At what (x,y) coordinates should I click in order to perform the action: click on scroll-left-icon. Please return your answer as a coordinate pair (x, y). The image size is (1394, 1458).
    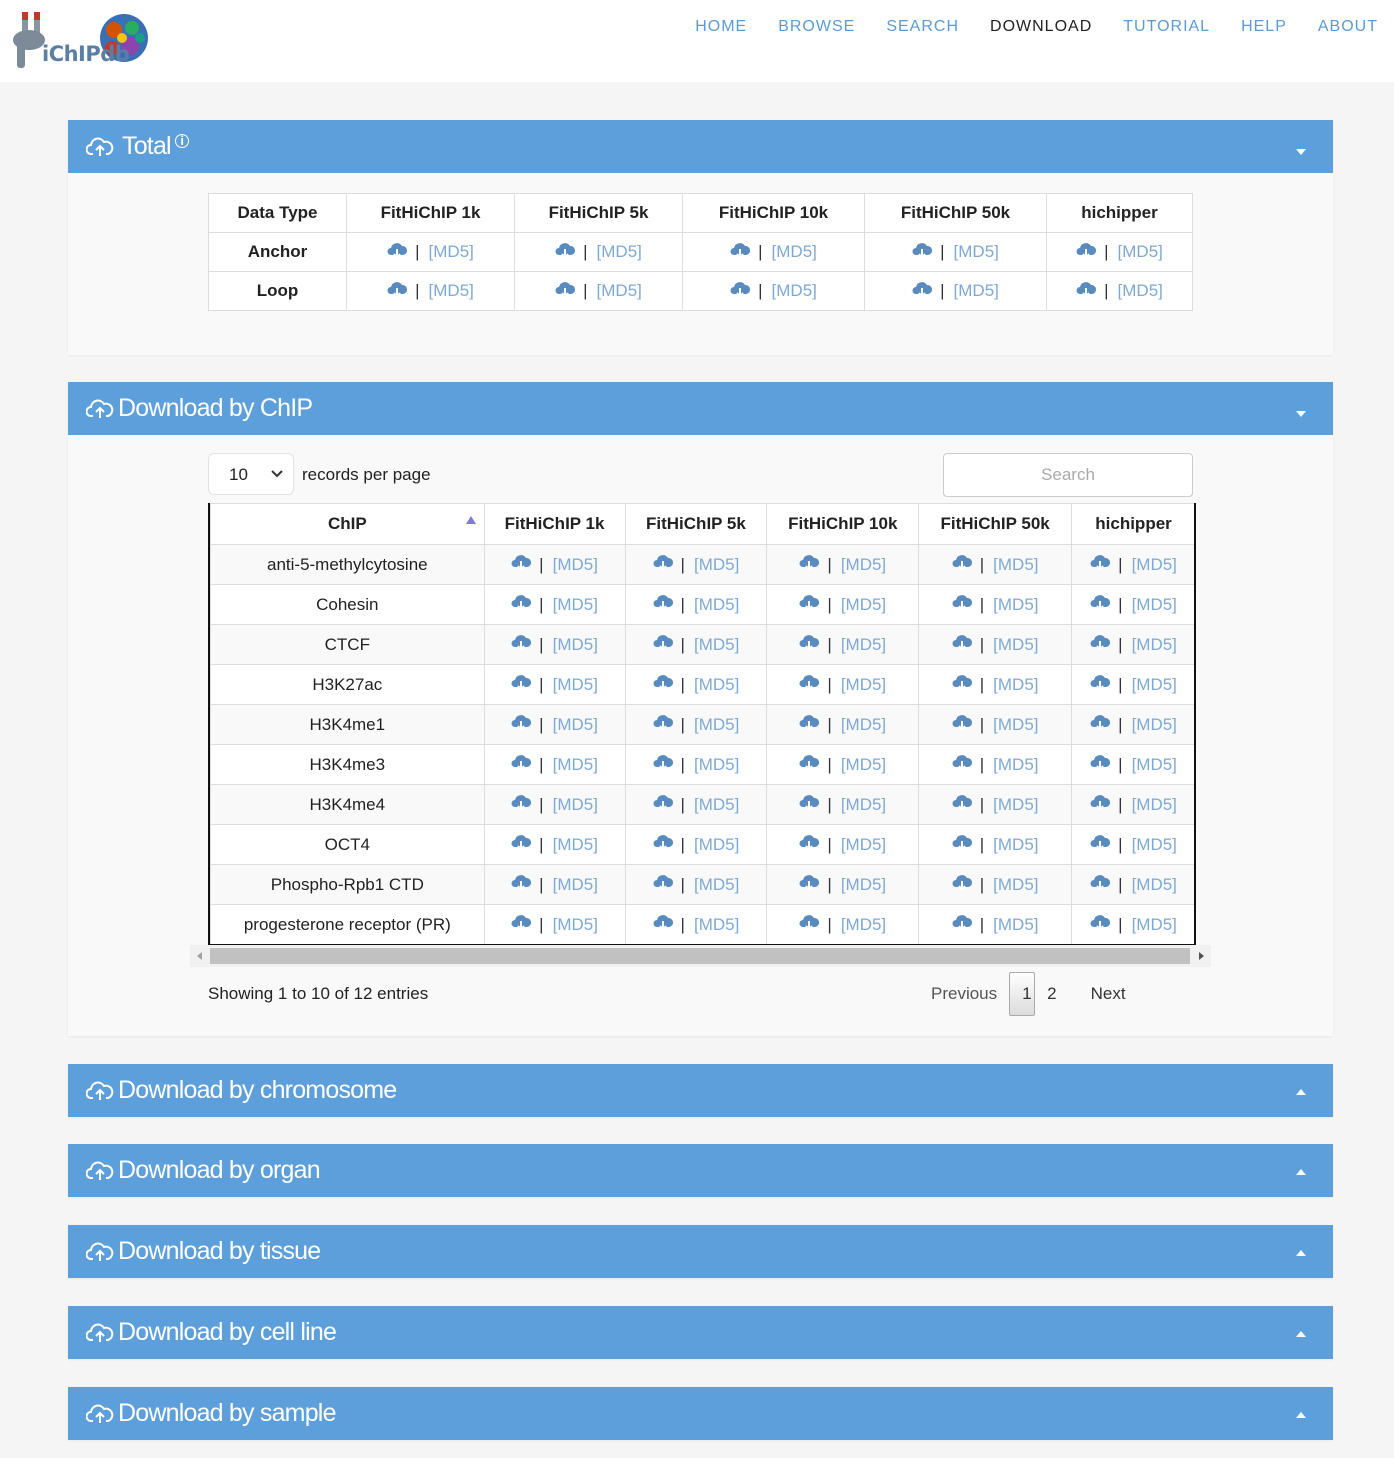
    Looking at the image, I should click on (199, 956).